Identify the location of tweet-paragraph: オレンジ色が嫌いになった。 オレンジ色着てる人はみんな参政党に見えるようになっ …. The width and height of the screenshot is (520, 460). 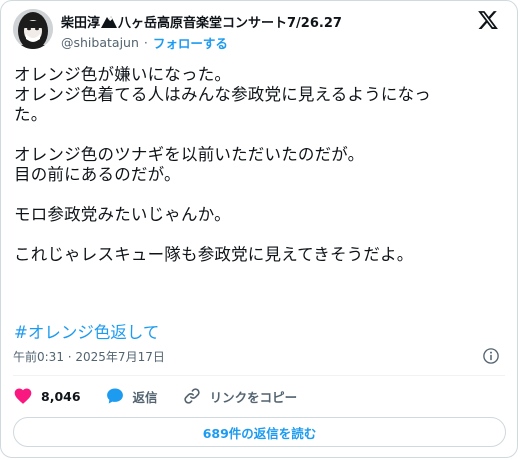
(261, 95).